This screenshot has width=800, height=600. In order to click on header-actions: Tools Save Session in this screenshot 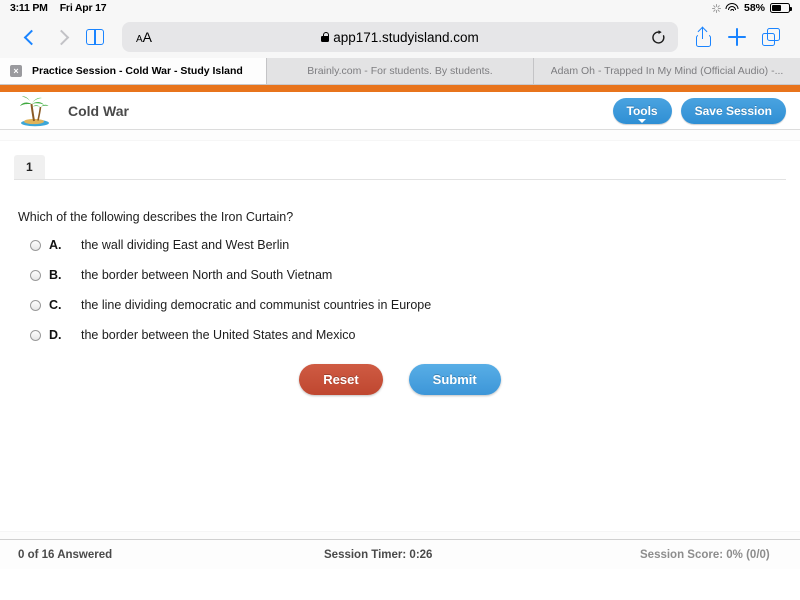, I will do `click(699, 110)`.